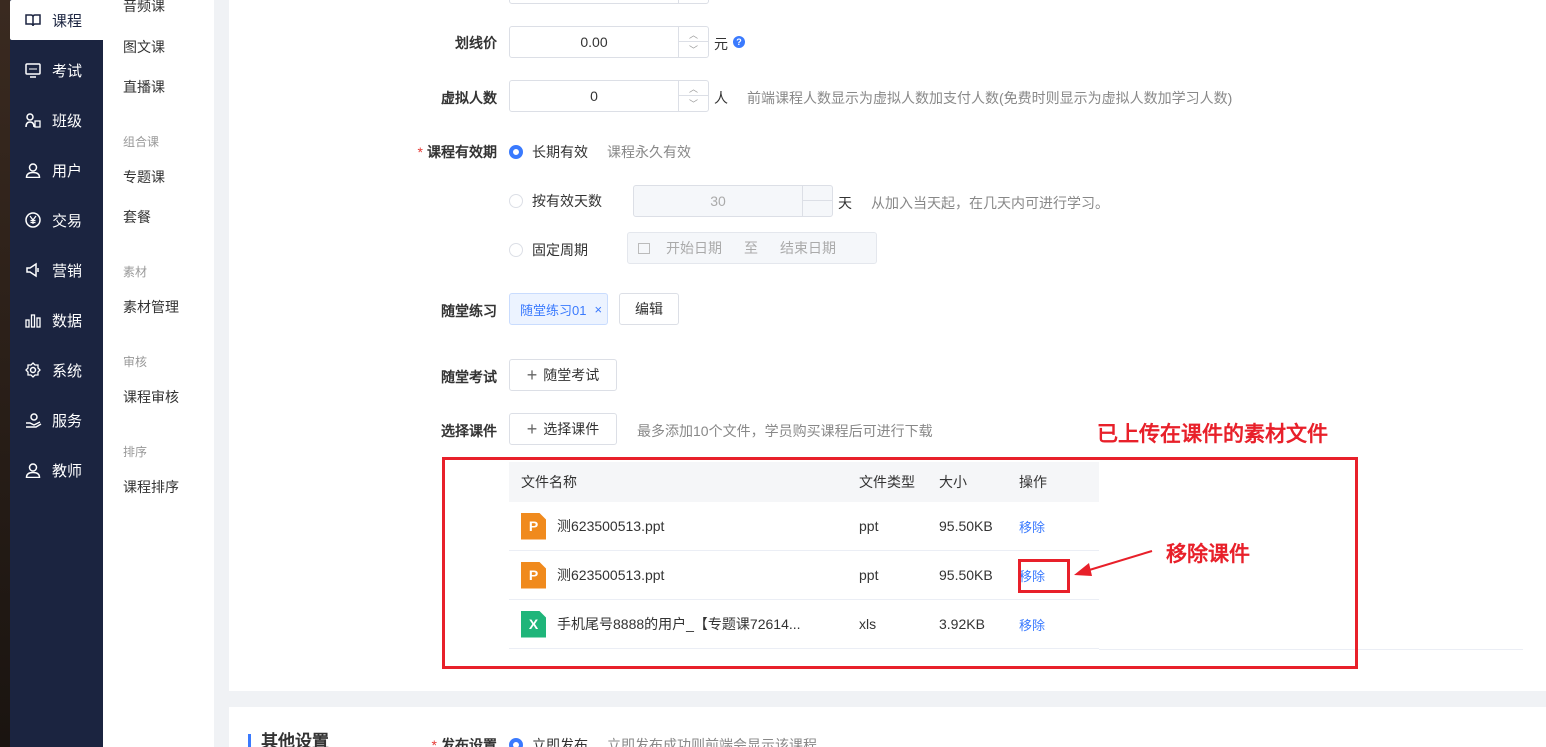 Image resolution: width=1546 pixels, height=747 pixels. I want to click on help-icon: ?, so click(739, 42).